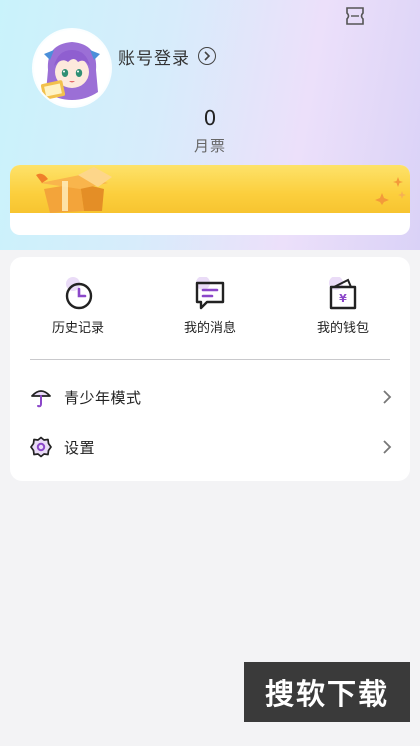 The image size is (420, 746). What do you see at coordinates (390, 191) in the screenshot?
I see `sparkle-icon` at bounding box center [390, 191].